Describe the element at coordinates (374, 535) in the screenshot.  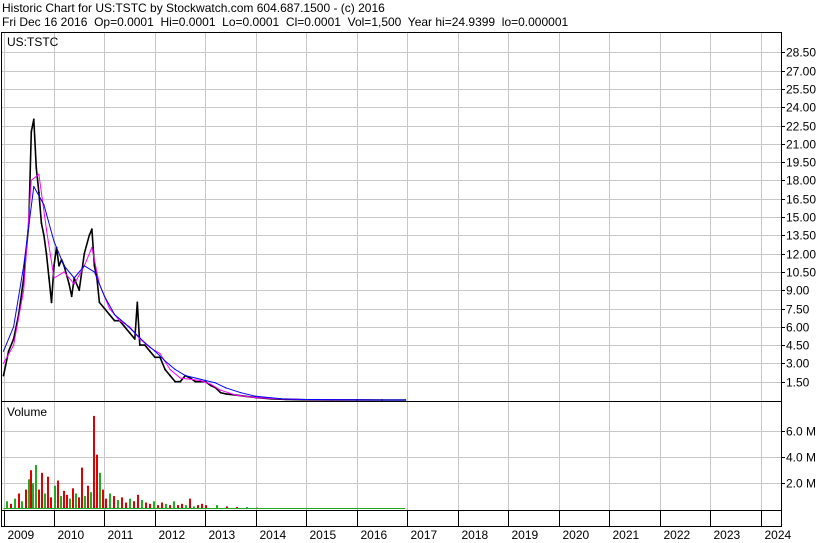
I see `year-label: 2016` at that location.